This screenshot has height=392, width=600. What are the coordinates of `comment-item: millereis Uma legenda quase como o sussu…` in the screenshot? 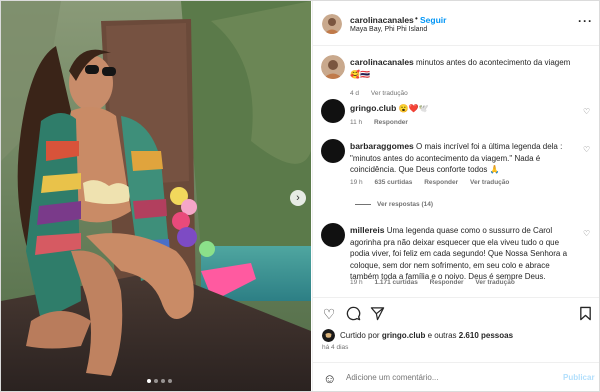 It's located at (456, 259).